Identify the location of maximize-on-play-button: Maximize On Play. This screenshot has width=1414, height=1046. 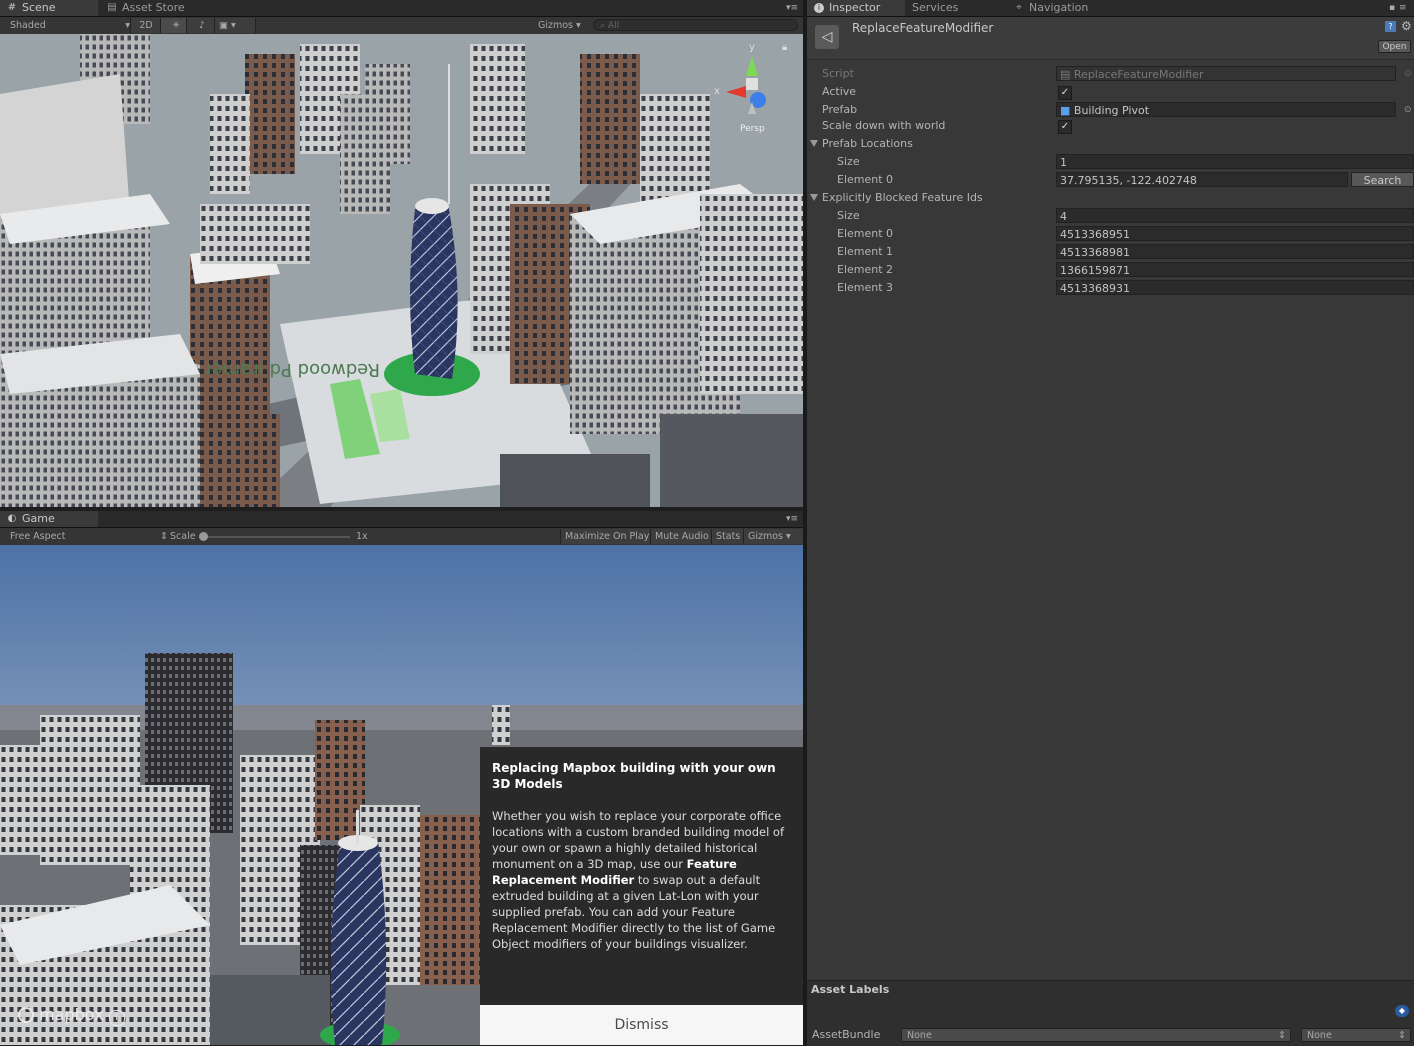
(607, 536).